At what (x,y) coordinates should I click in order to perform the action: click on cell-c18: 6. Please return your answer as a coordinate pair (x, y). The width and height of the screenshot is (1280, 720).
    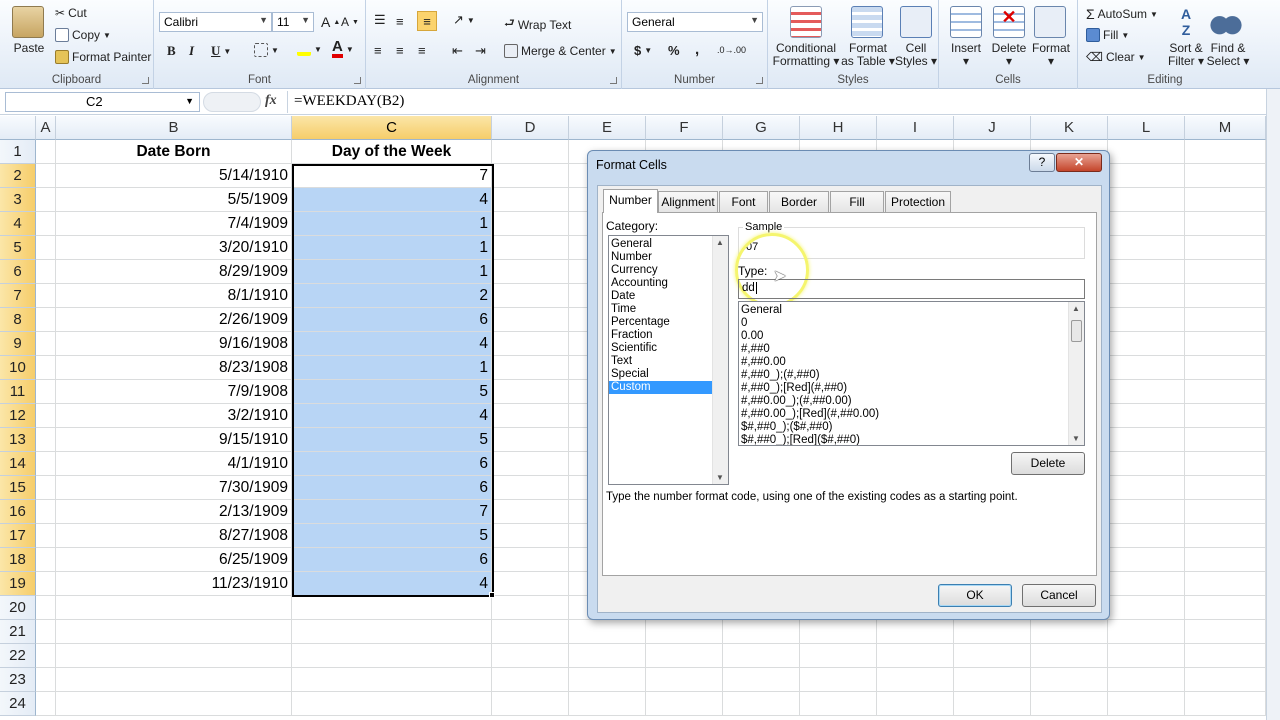
    Looking at the image, I should click on (392, 560).